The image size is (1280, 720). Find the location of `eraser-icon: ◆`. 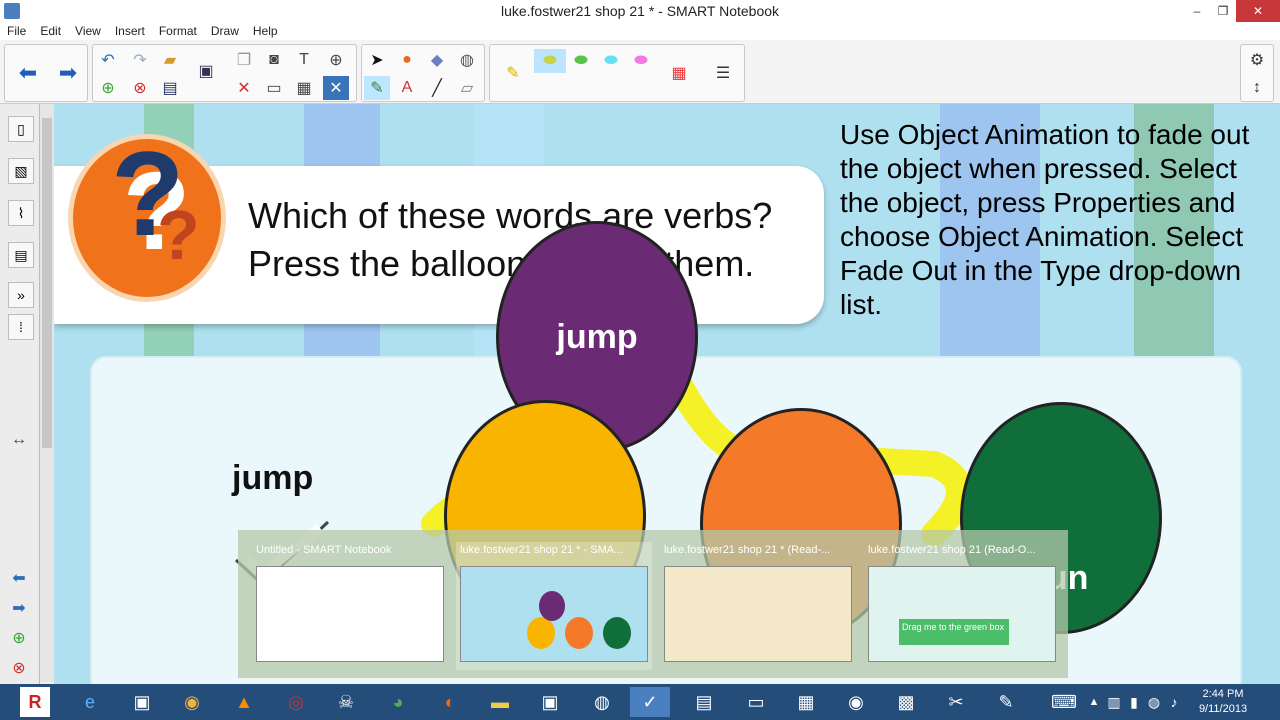

eraser-icon: ◆ is located at coordinates (437, 60).